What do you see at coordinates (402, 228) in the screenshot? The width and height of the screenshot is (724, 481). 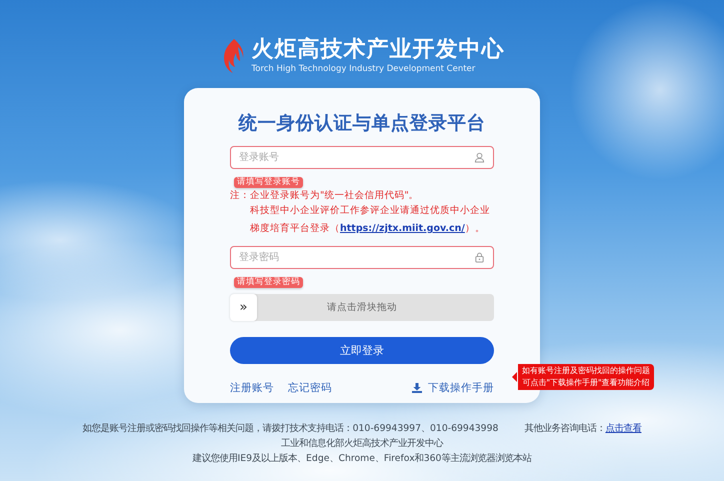 I see `platform-link: https://zjtx.miit.gov.cn/` at bounding box center [402, 228].